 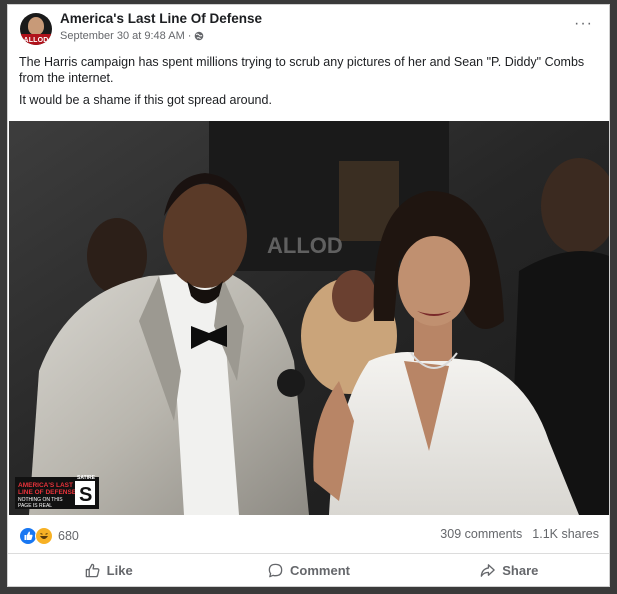 What do you see at coordinates (320, 570) in the screenshot?
I see `comment-label: Comment` at bounding box center [320, 570].